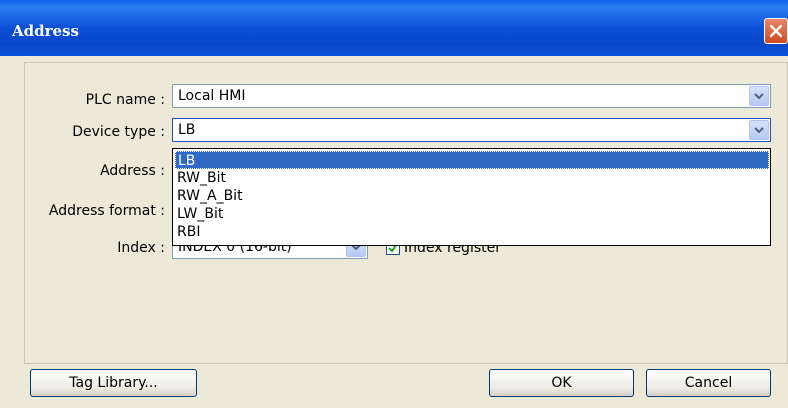 This screenshot has width=788, height=408. I want to click on plc-name-value: Local HMI, so click(212, 96).